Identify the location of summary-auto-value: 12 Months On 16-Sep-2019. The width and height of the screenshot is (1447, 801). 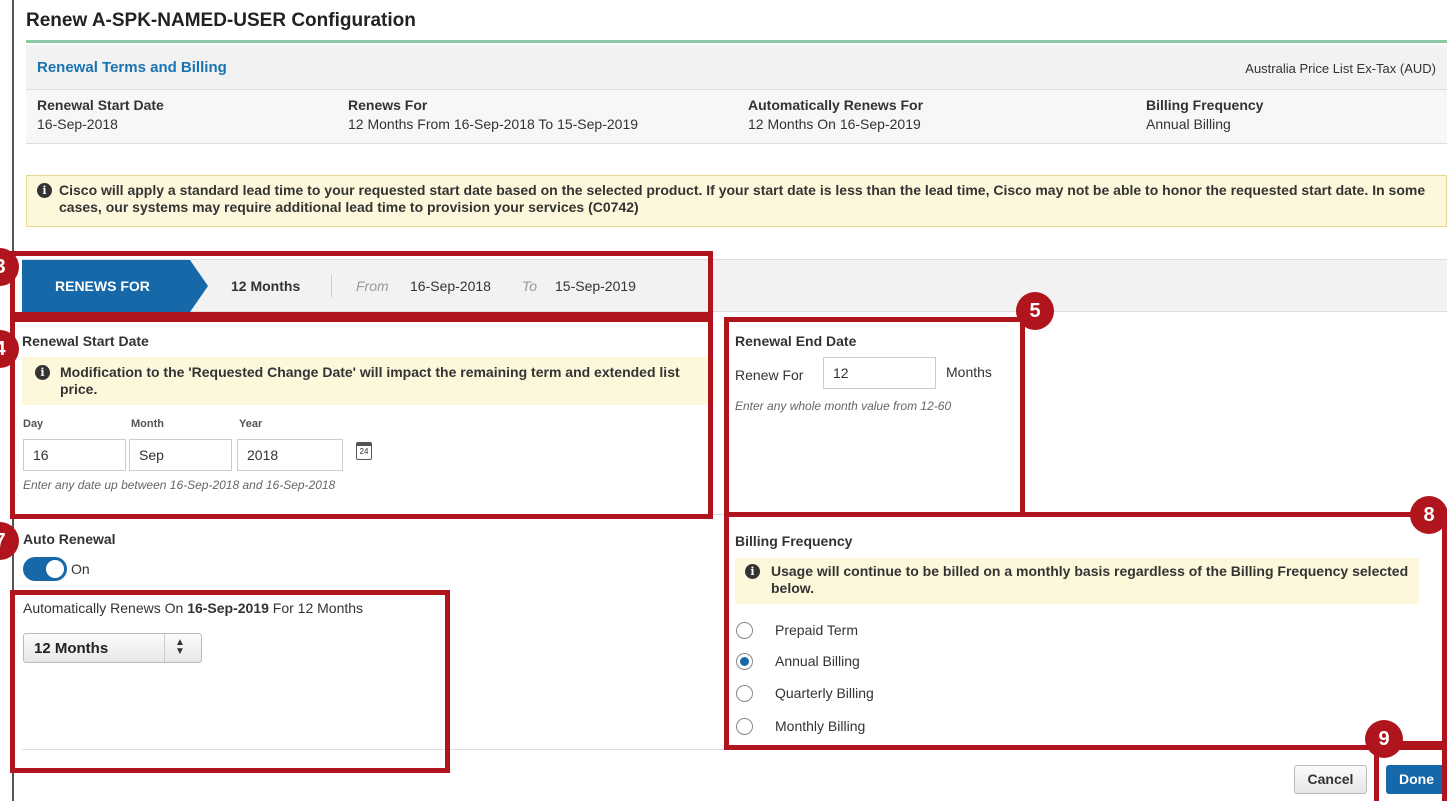
(834, 124).